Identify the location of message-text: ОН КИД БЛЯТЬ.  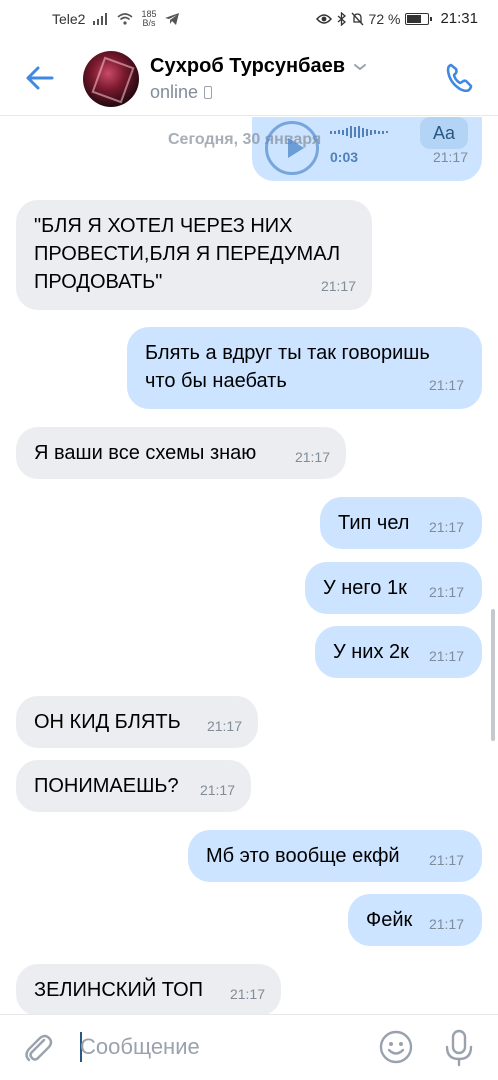
(107, 722).